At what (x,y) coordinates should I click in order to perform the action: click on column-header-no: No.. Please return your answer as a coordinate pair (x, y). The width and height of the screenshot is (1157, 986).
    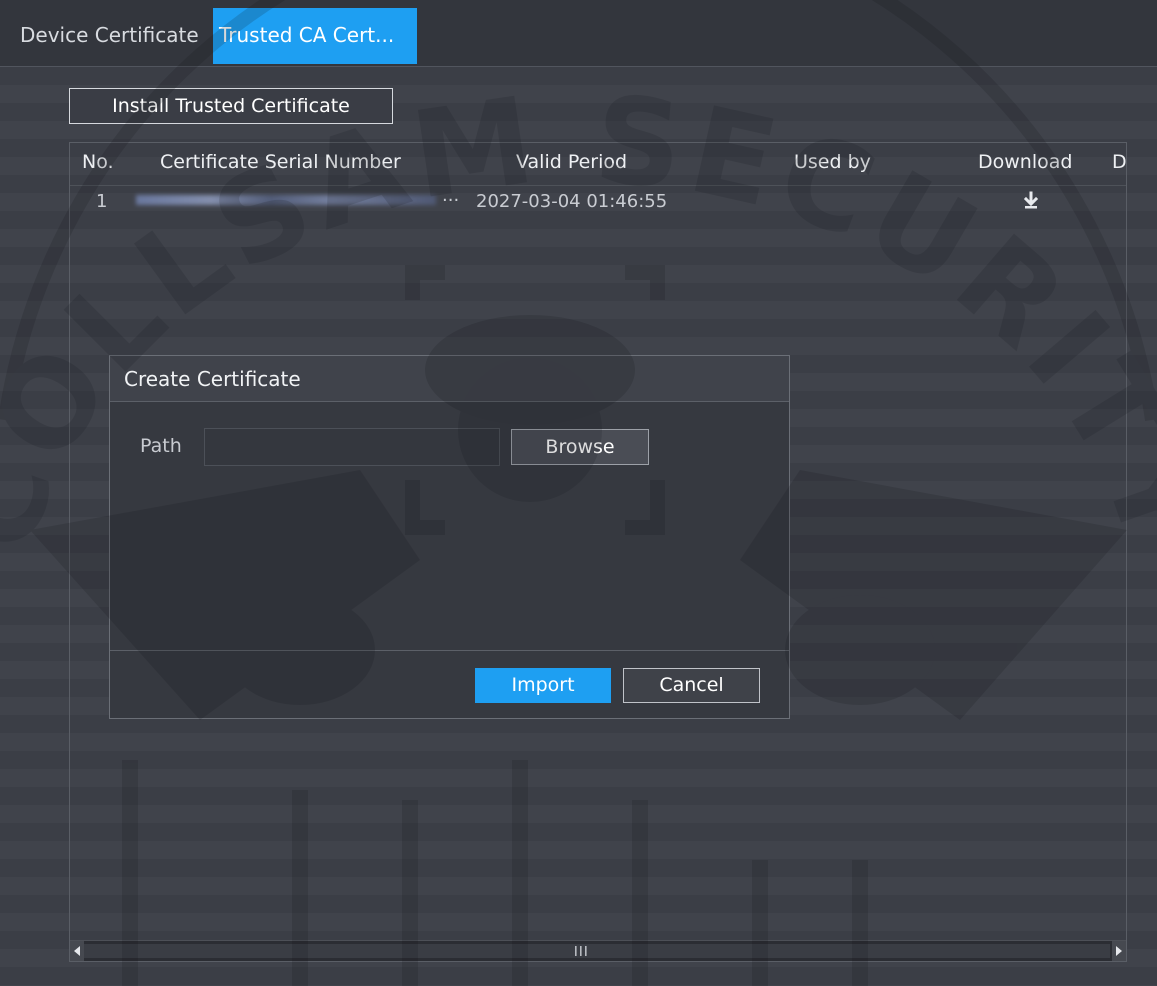
    Looking at the image, I should click on (98, 162).